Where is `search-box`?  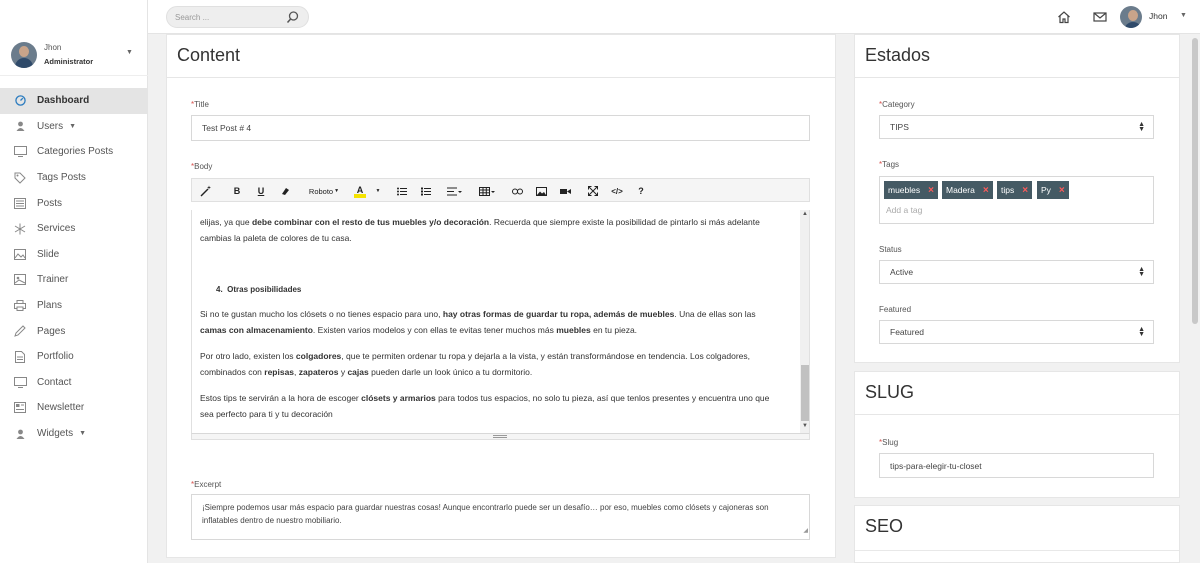
search-box is located at coordinates (237, 17).